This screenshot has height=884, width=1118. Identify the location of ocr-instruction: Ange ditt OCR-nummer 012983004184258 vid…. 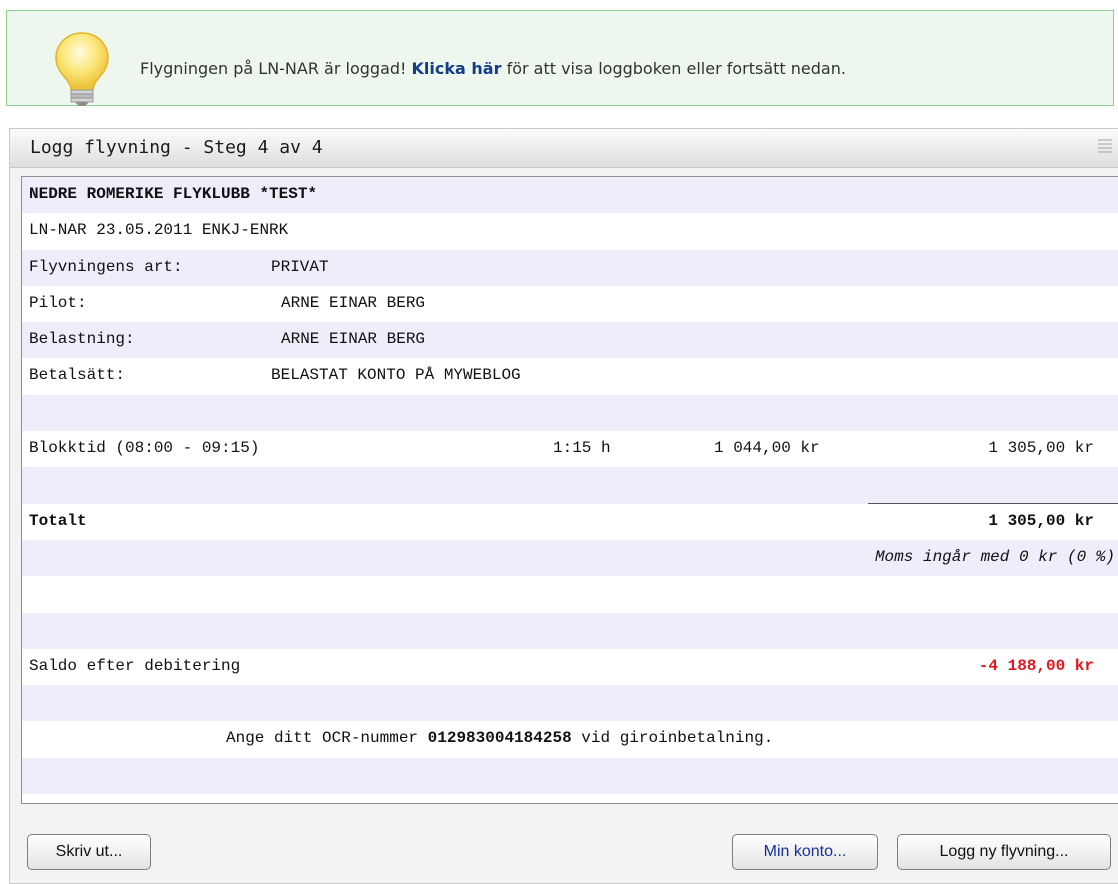
(499, 738).